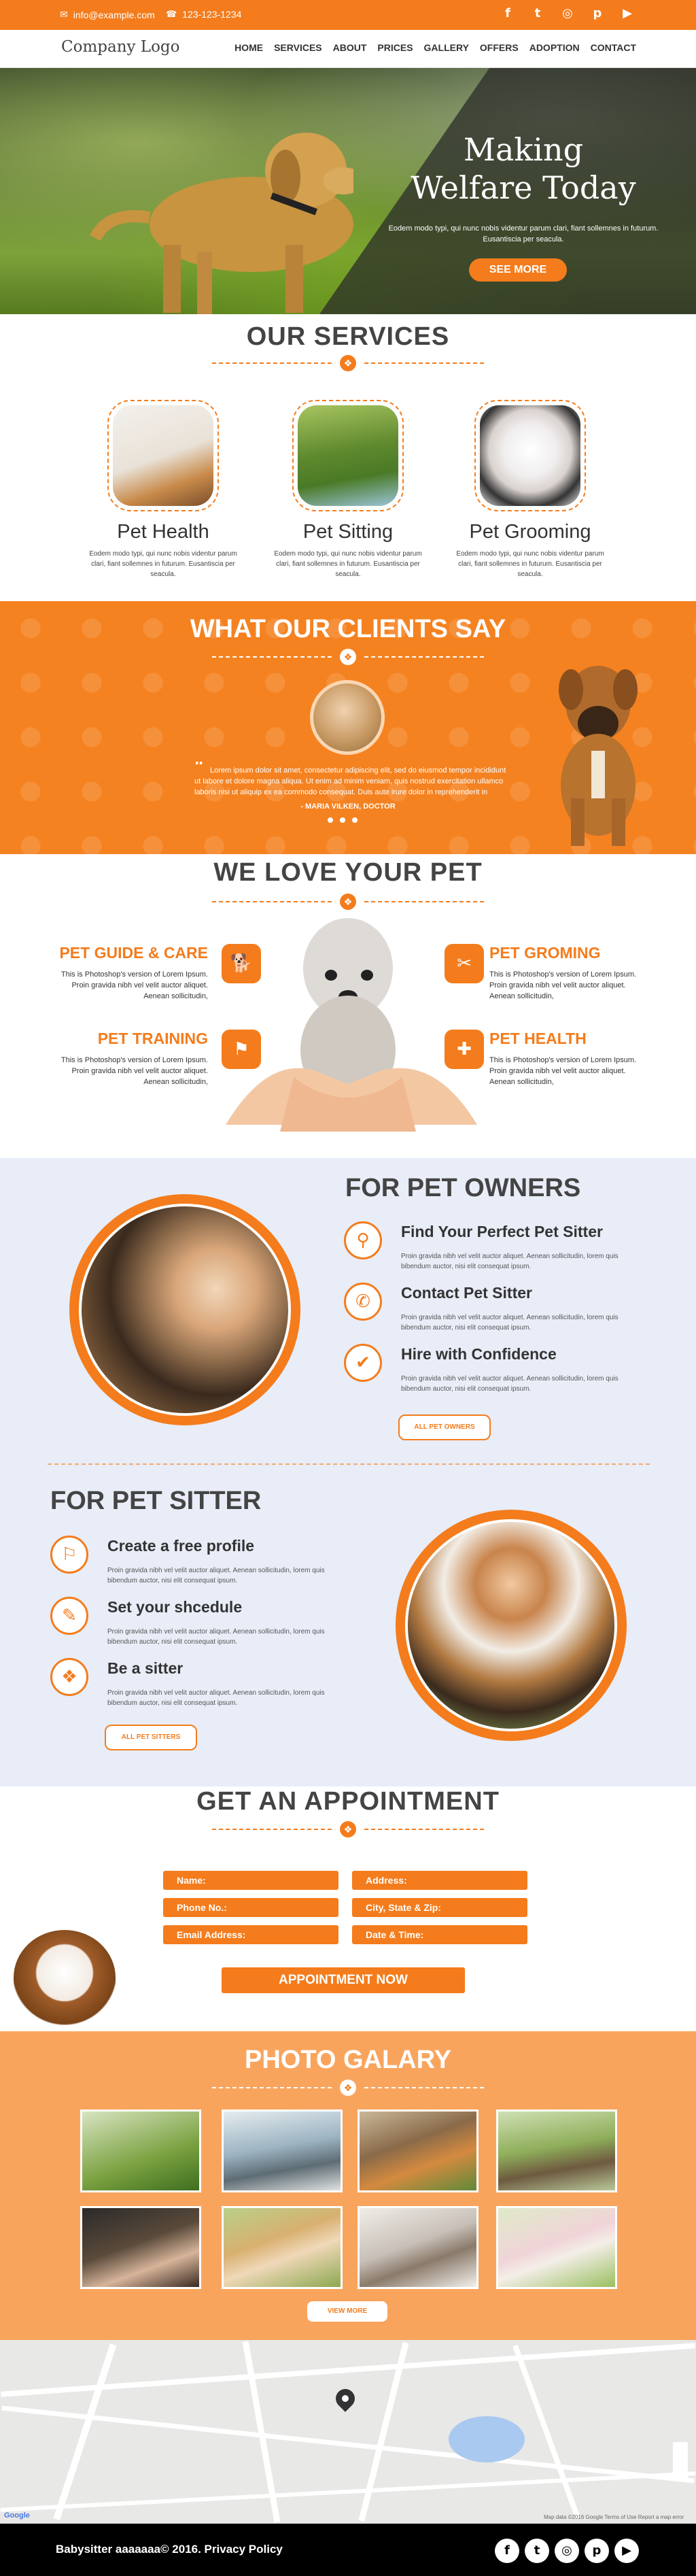  Describe the element at coordinates (395, 47) in the screenshot. I see `nav-item-prices: PRICES` at that location.